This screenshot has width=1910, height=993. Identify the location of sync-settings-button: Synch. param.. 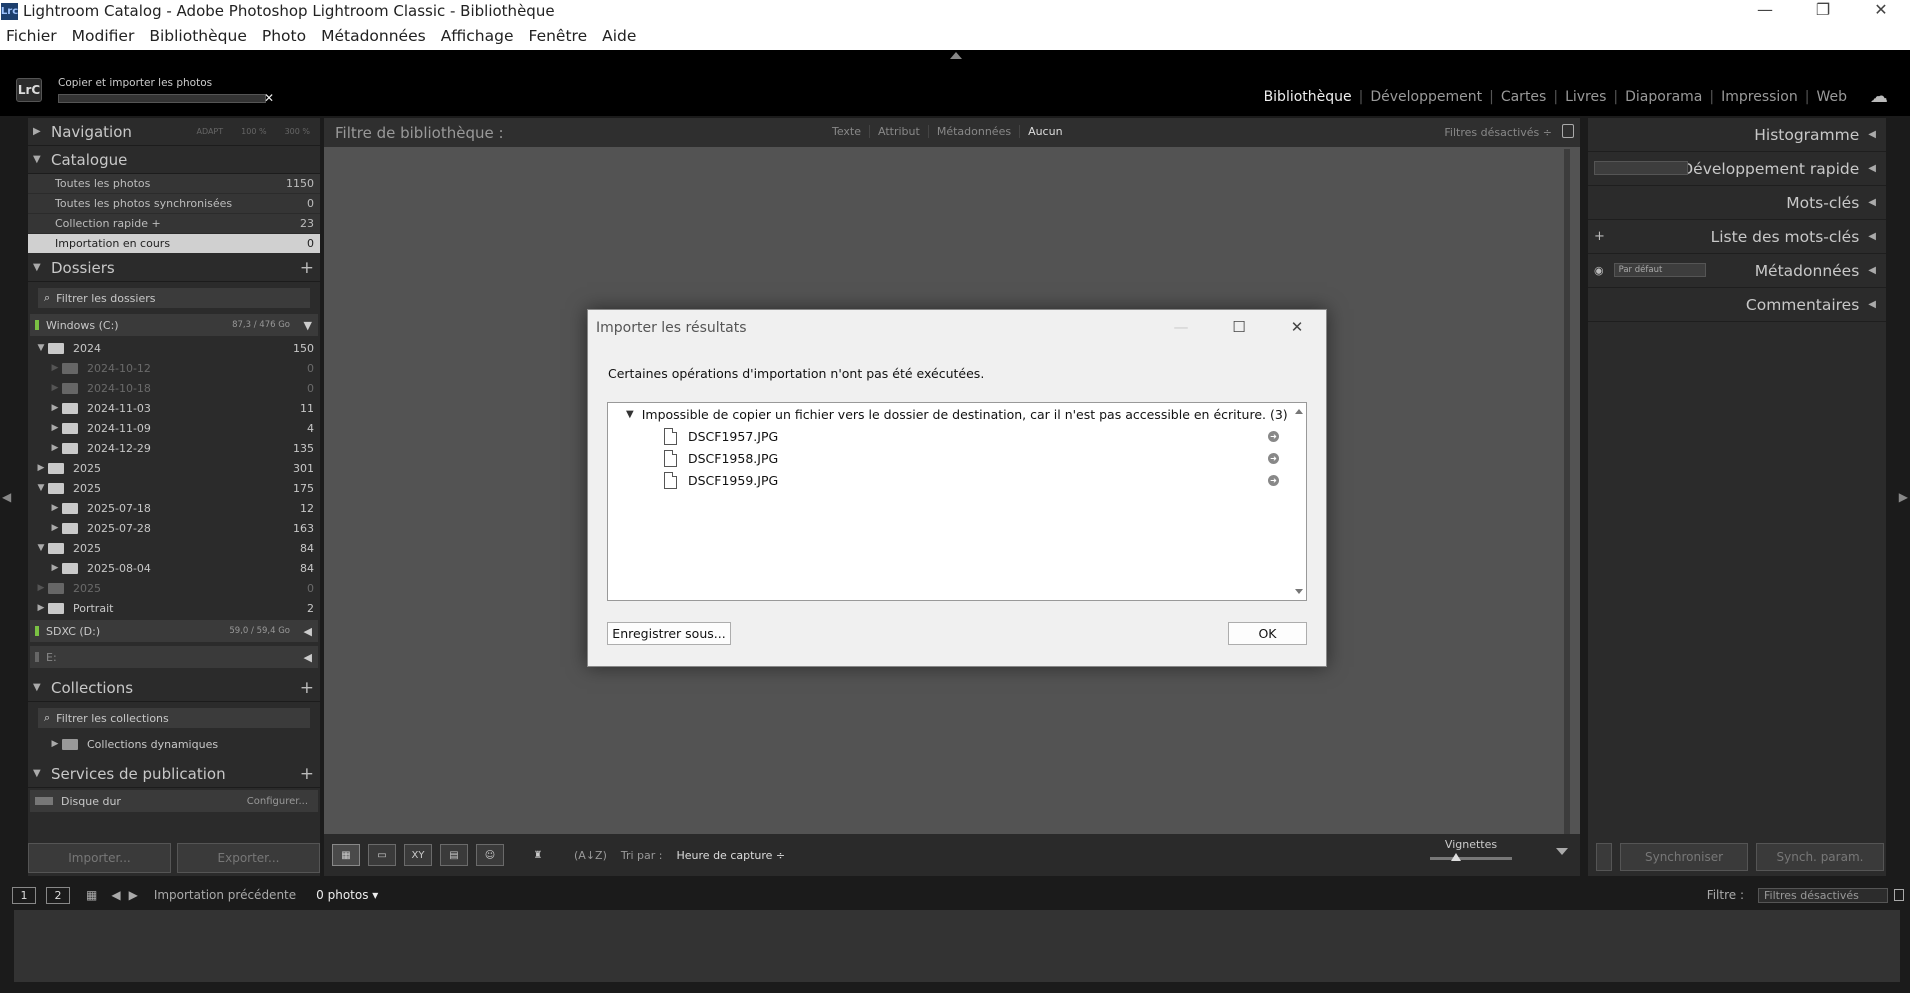
(1820, 857).